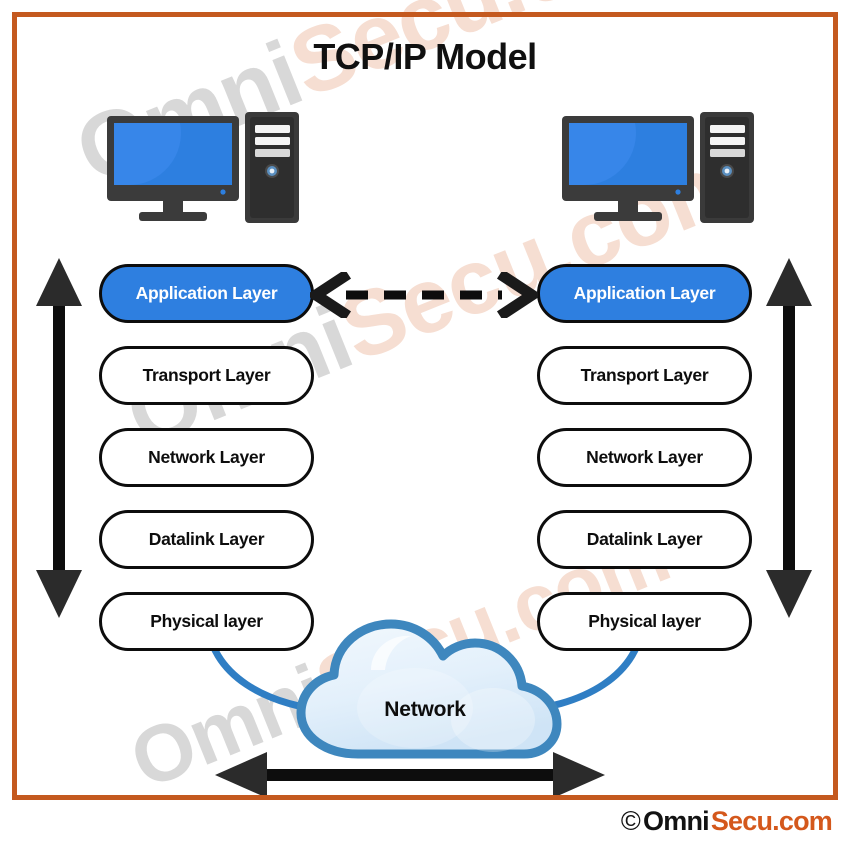  I want to click on application-peer-connector, so click(424, 295).